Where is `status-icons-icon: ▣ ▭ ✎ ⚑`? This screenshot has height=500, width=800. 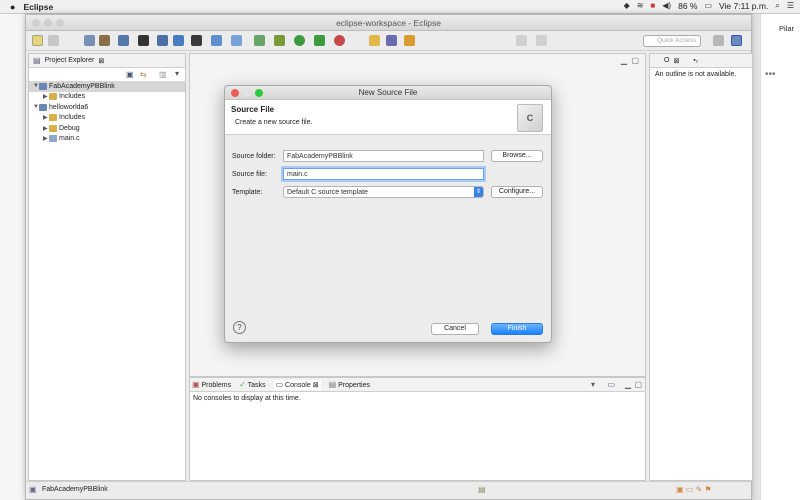 status-icons-icon: ▣ ▭ ✎ ⚑ is located at coordinates (694, 490).